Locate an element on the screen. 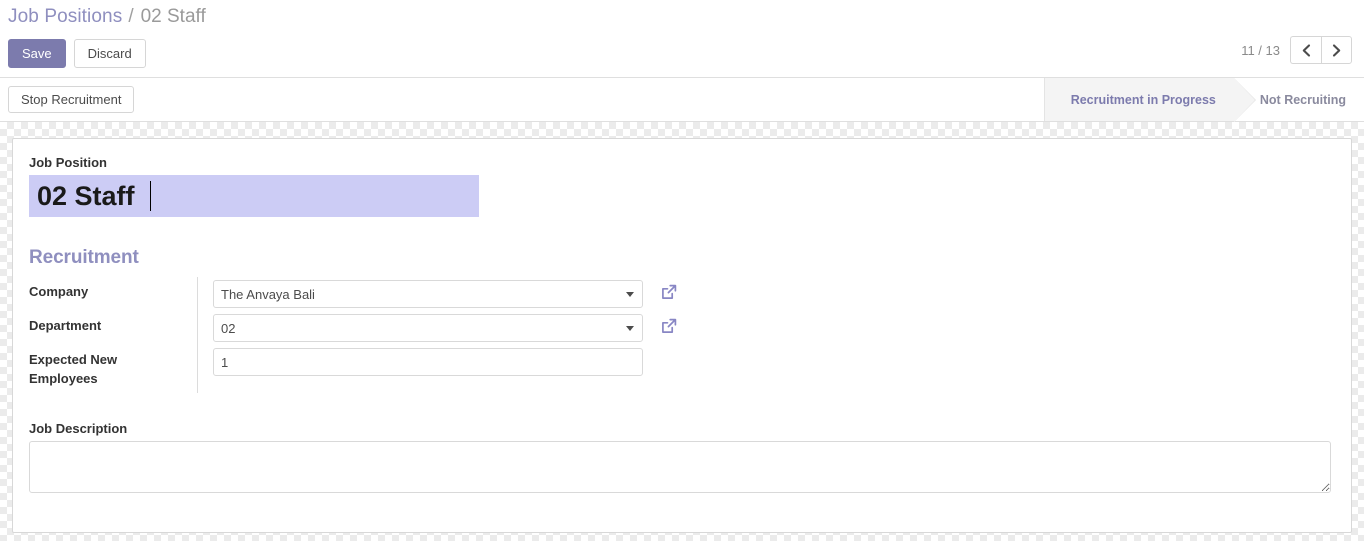 This screenshot has height=542, width=1364. pager-previous-button is located at coordinates (1305, 50).